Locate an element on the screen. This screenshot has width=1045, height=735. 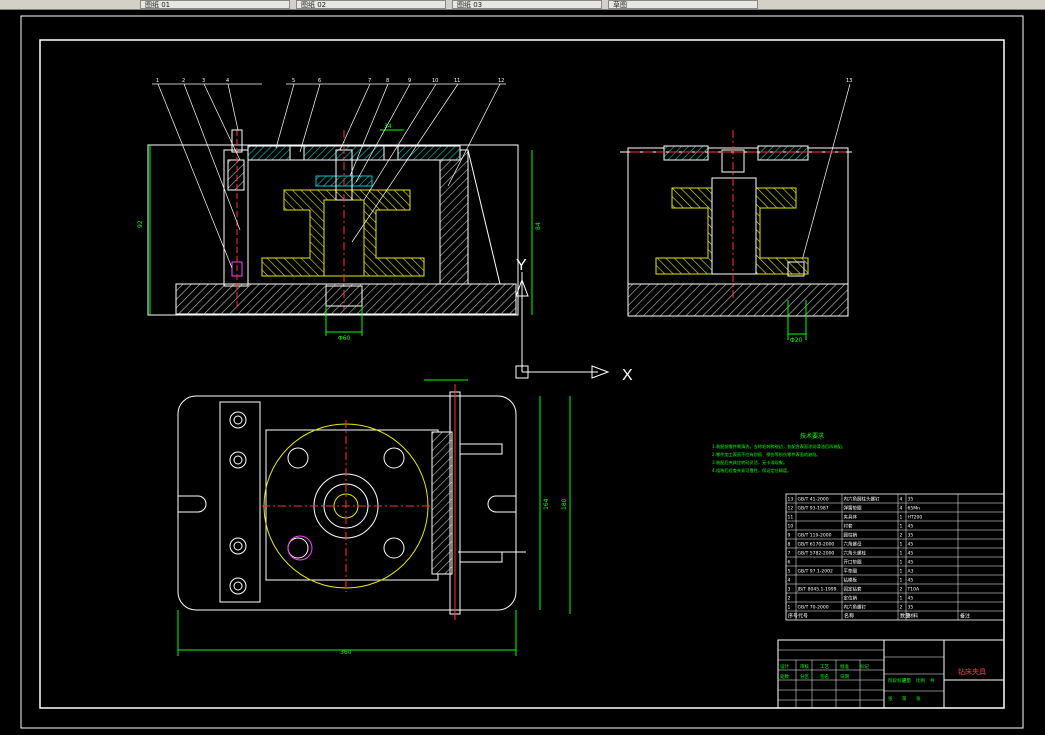
scale-block-label: 第 is located at coordinates (904, 698).